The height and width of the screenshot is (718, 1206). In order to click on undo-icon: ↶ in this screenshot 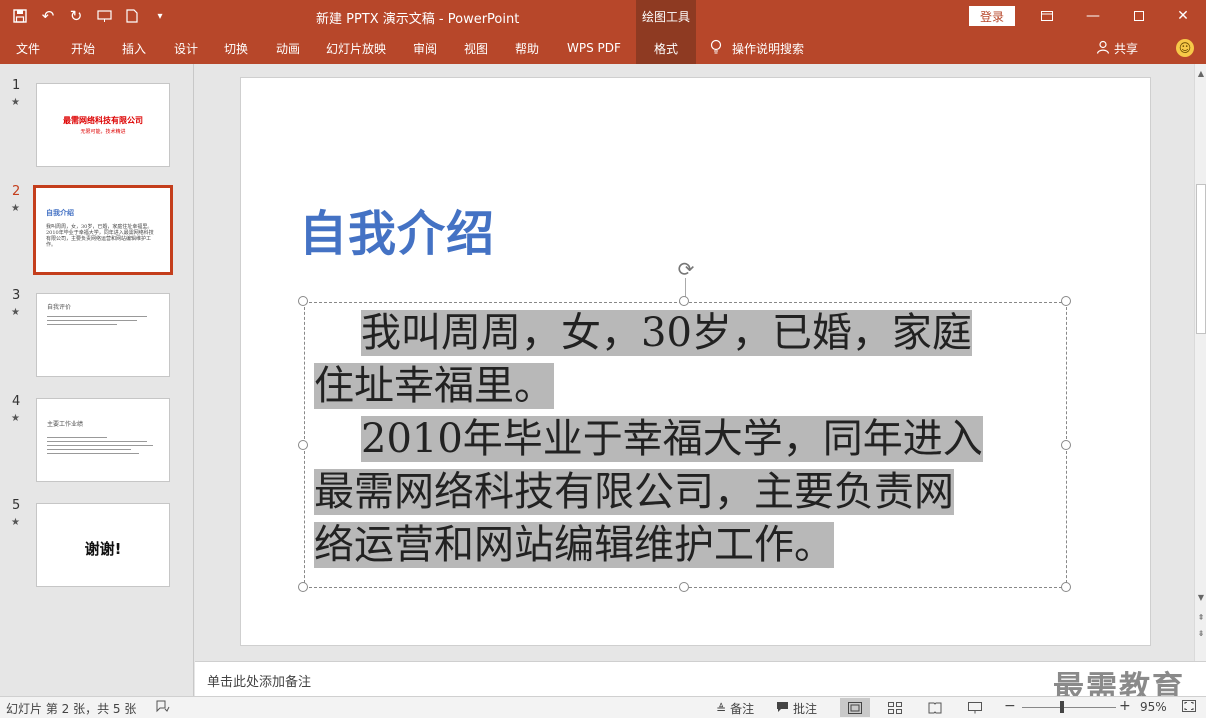, I will do `click(48, 16)`.